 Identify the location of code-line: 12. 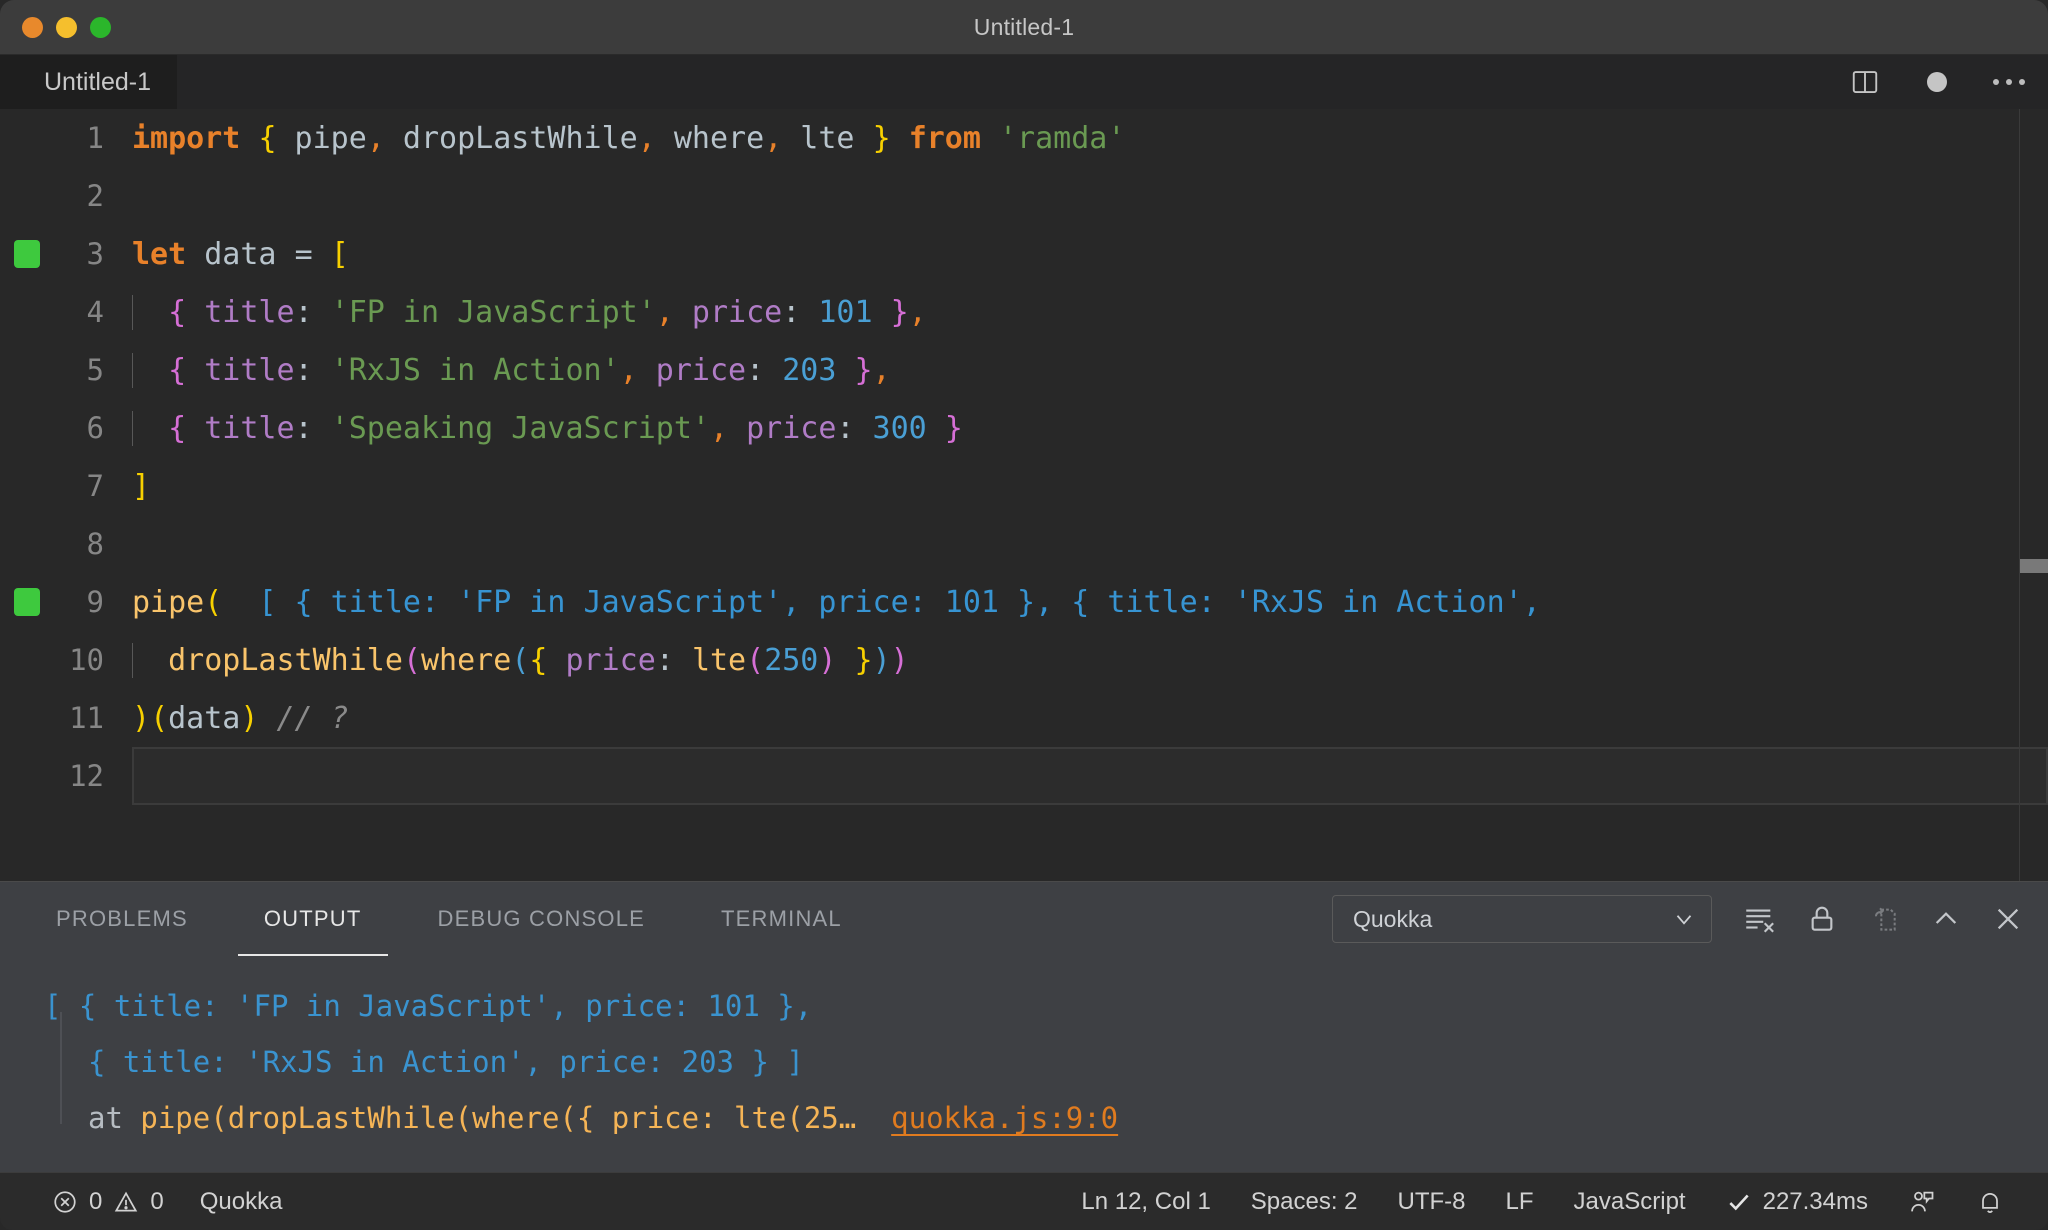
(1024, 776).